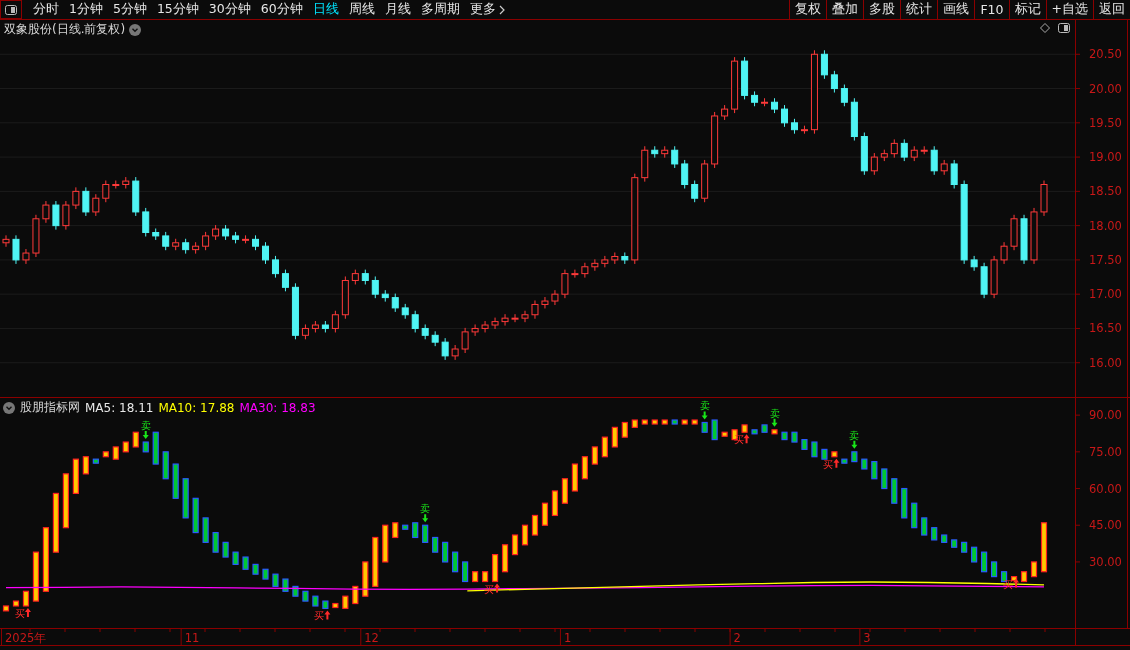 Image resolution: width=1130 pixels, height=650 pixels. What do you see at coordinates (229, 10) in the screenshot?
I see `period-tab: 30分钟` at bounding box center [229, 10].